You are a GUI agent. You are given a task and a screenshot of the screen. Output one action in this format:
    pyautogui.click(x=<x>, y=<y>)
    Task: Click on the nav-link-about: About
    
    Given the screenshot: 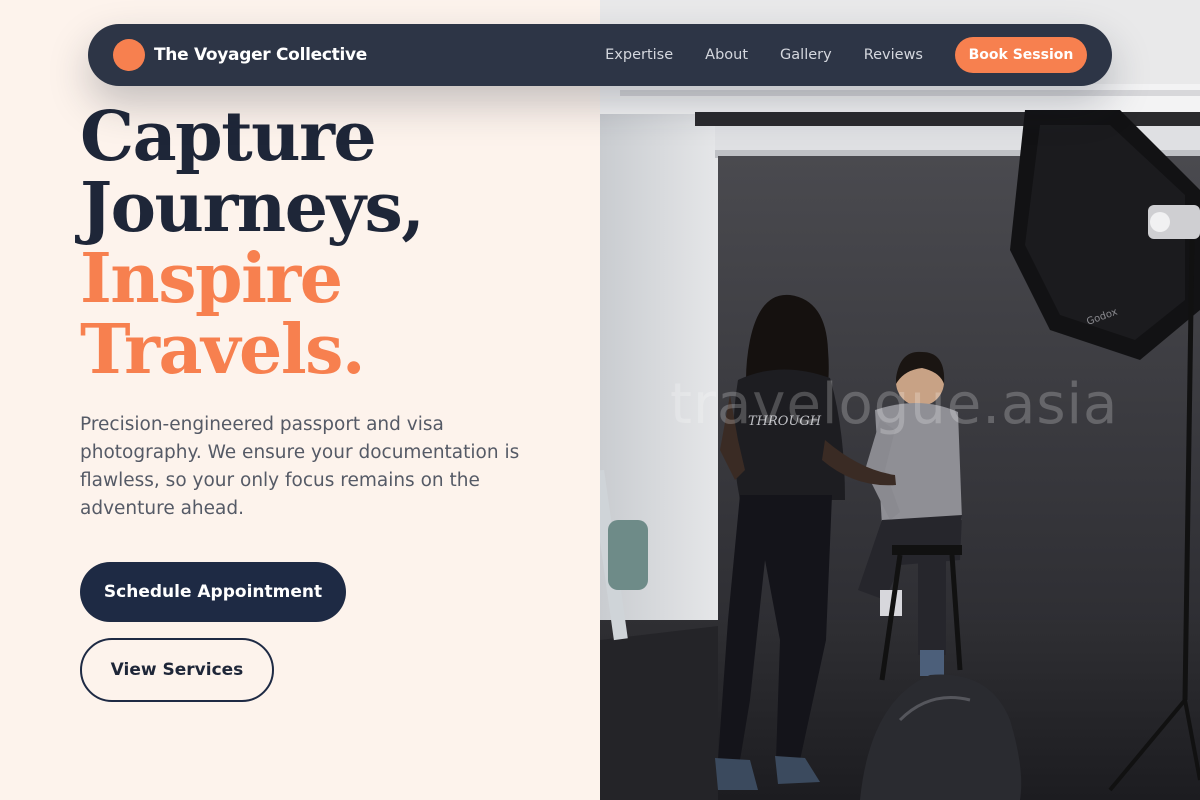 What is the action you would take?
    pyautogui.click(x=726, y=55)
    